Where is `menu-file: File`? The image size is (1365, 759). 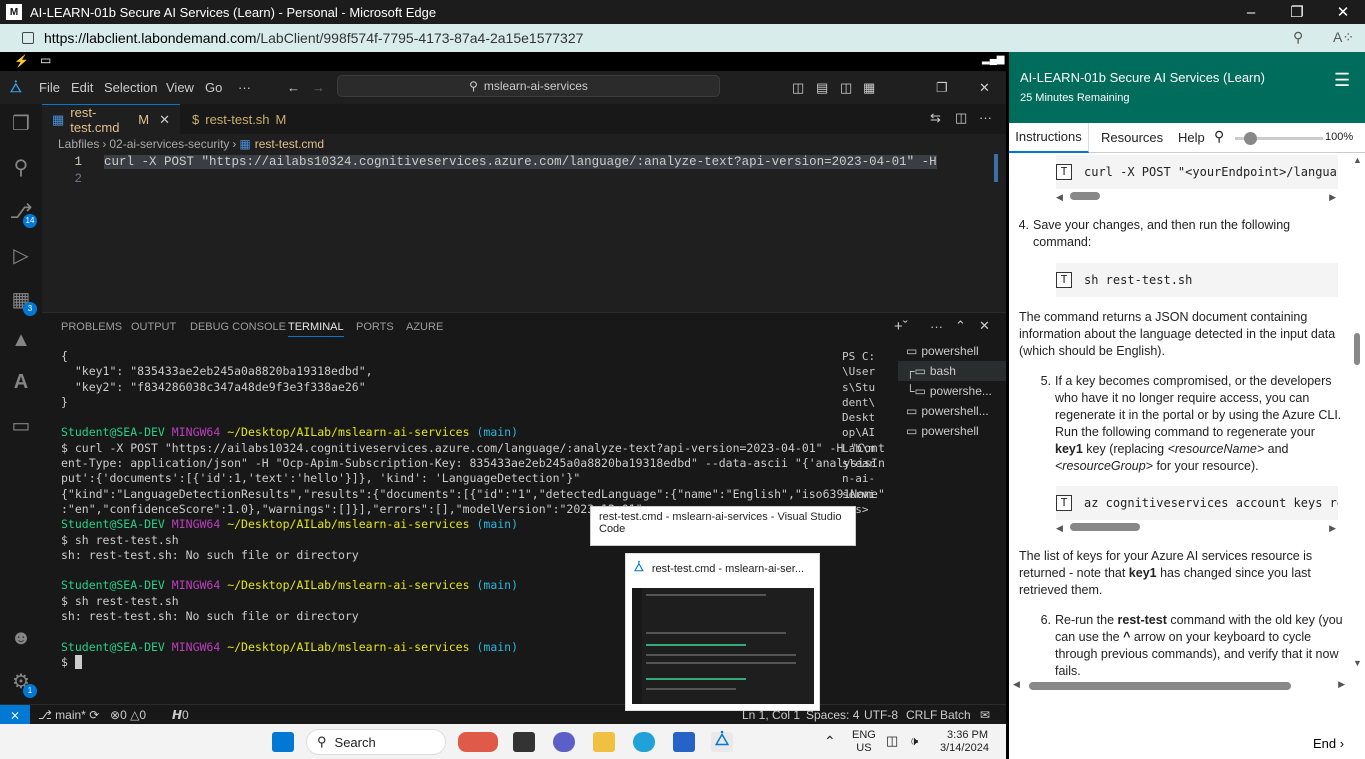 menu-file: File is located at coordinates (49, 87).